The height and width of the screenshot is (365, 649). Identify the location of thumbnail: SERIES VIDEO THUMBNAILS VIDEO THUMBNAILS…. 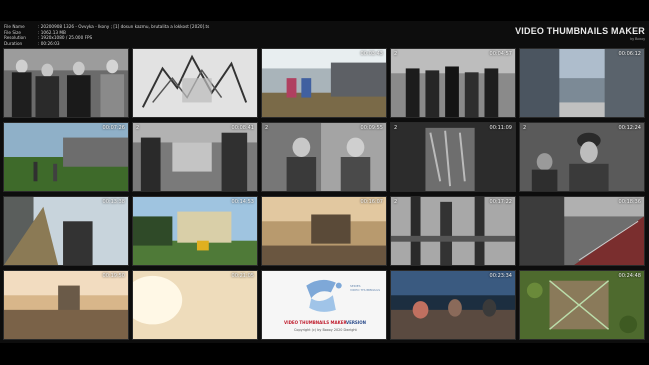
(324, 305).